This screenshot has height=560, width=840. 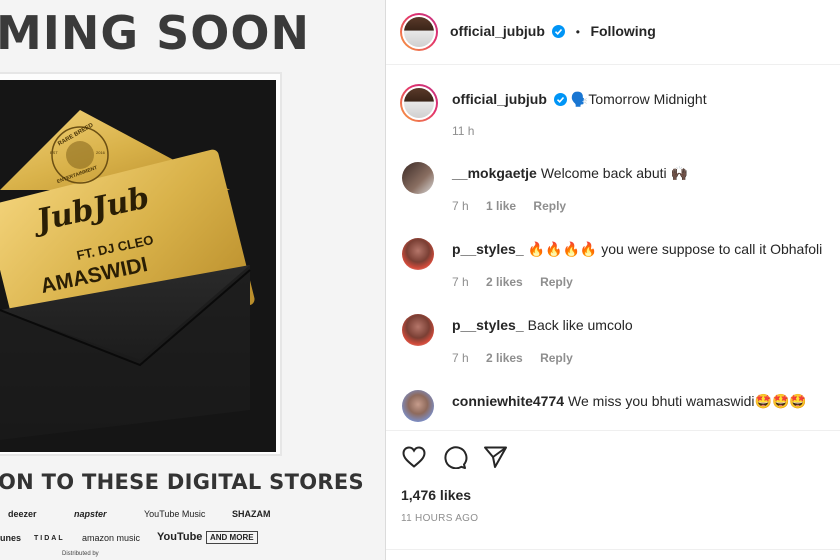 I want to click on post-header: official_jubjub • Following, so click(x=613, y=32).